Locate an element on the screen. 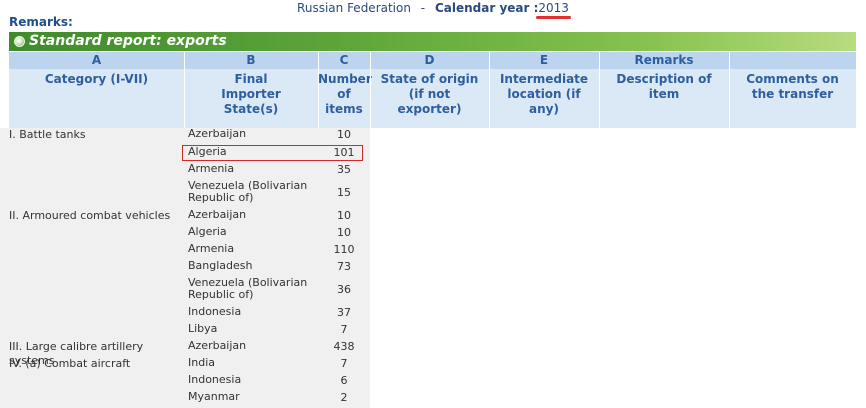 The image size is (866, 408). col-header-number: Number of items is located at coordinates (345, 94).